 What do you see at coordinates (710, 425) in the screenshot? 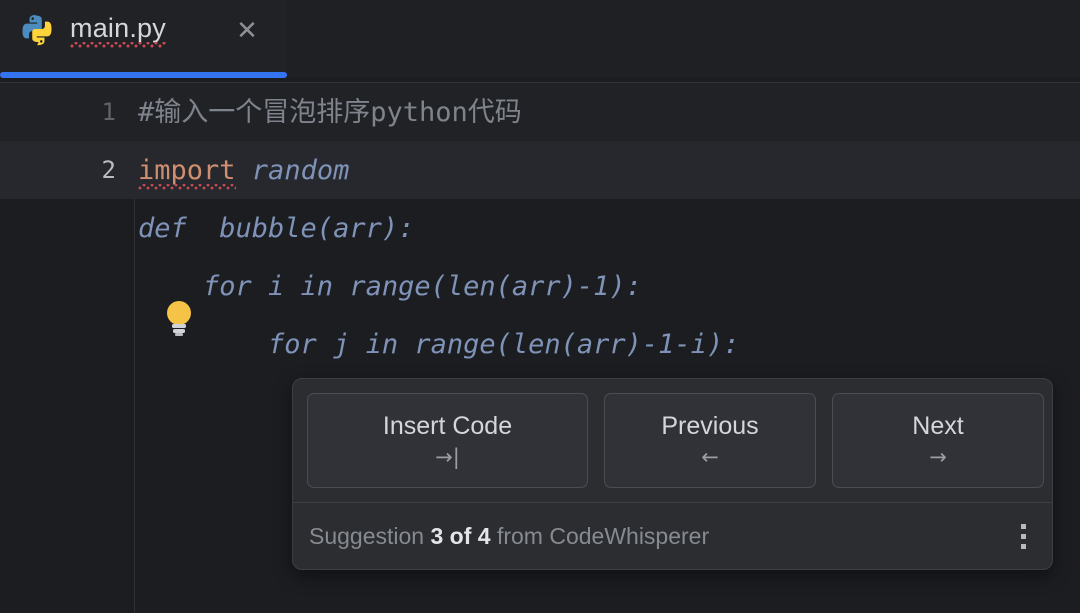
I see `previous-label: Previous` at bounding box center [710, 425].